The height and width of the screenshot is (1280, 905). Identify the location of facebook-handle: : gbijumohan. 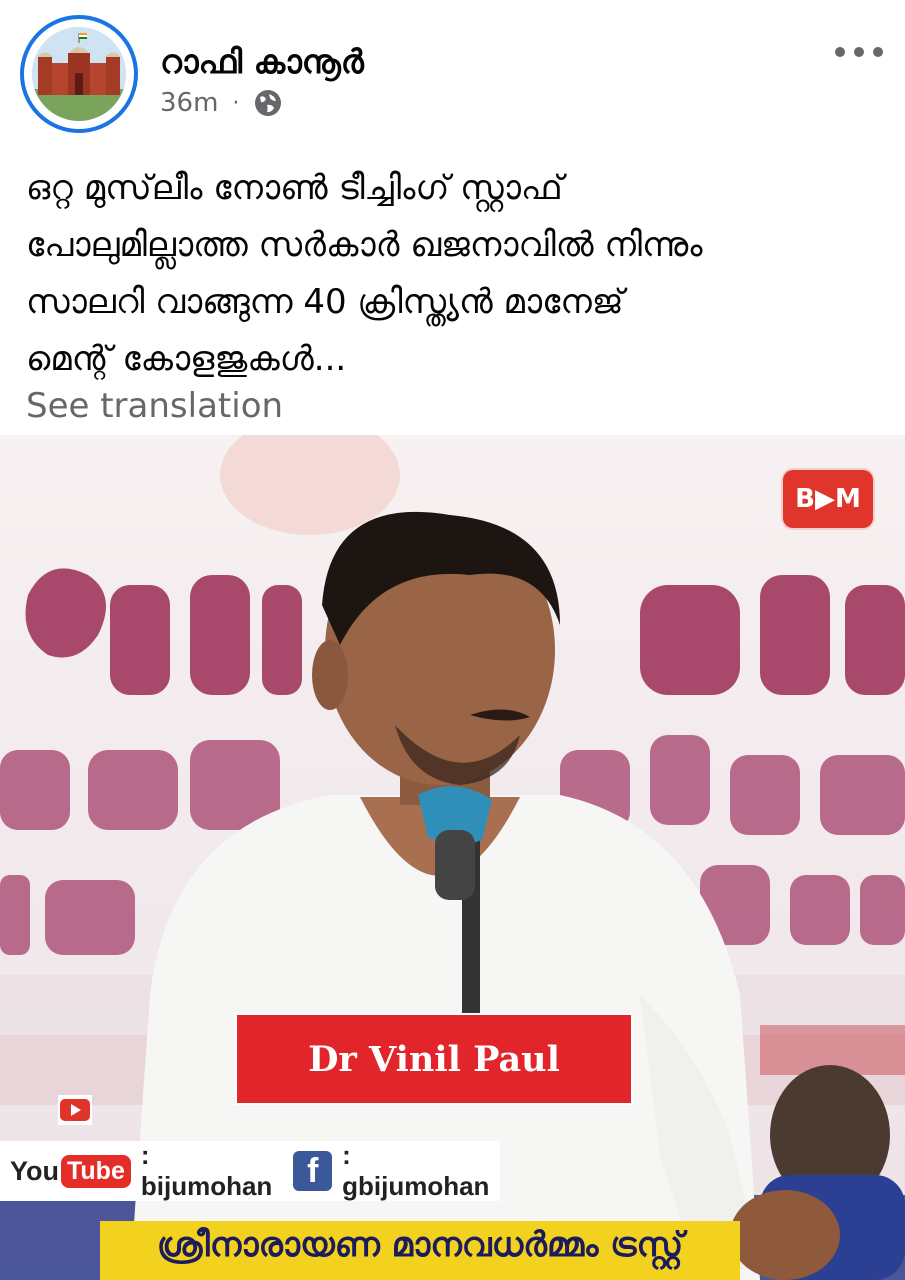
(416, 1170).